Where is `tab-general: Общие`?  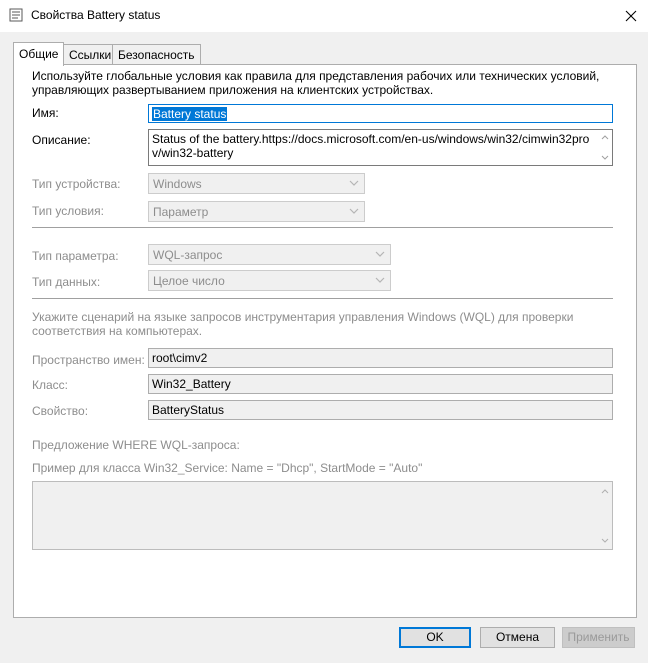 tab-general: Общие is located at coordinates (39, 54).